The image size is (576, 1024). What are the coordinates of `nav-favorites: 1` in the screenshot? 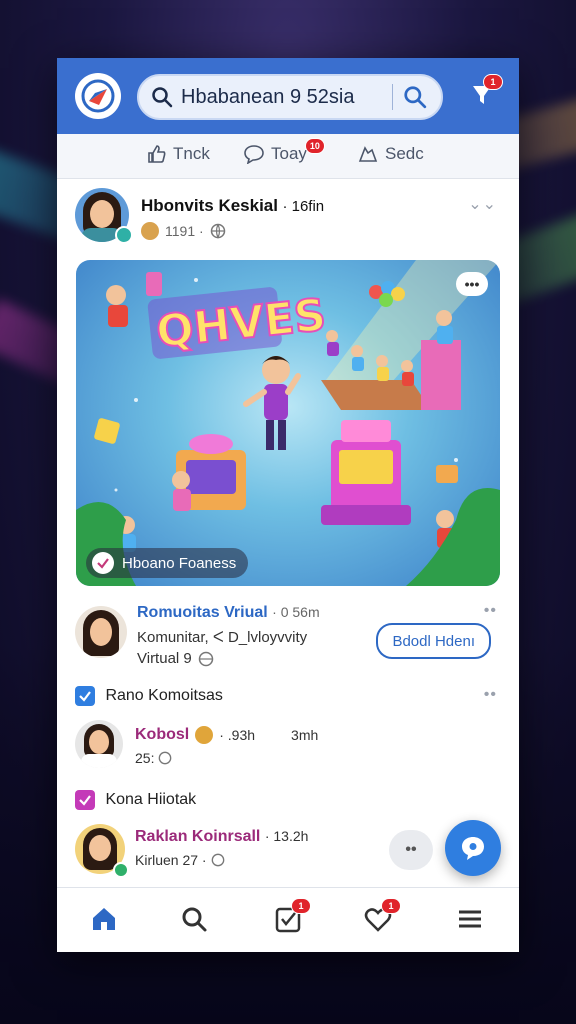 It's located at (382, 916).